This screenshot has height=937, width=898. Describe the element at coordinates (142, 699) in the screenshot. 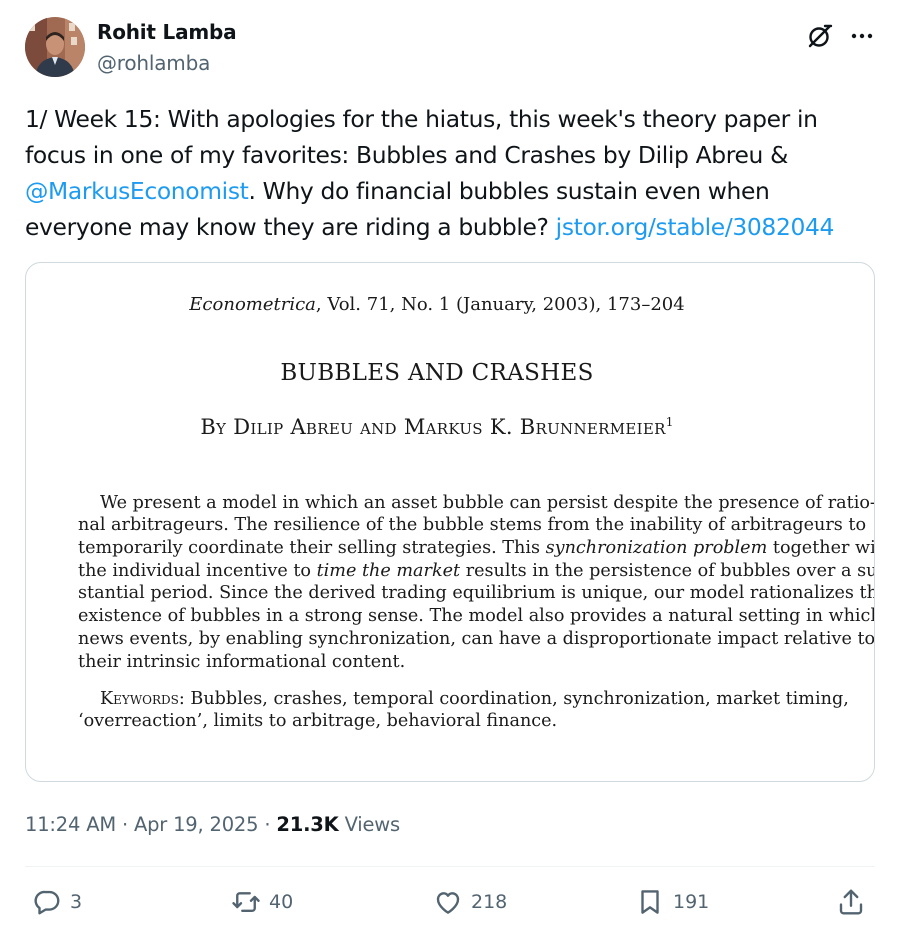

I see `keywords-label: Keywords:` at that location.